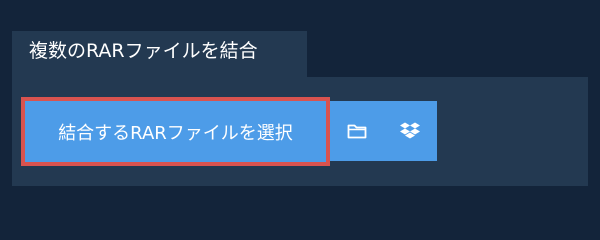 The width and height of the screenshot is (600, 240). I want to click on select-rar-files-label: 結合するRARファイルを選択, so click(175, 133).